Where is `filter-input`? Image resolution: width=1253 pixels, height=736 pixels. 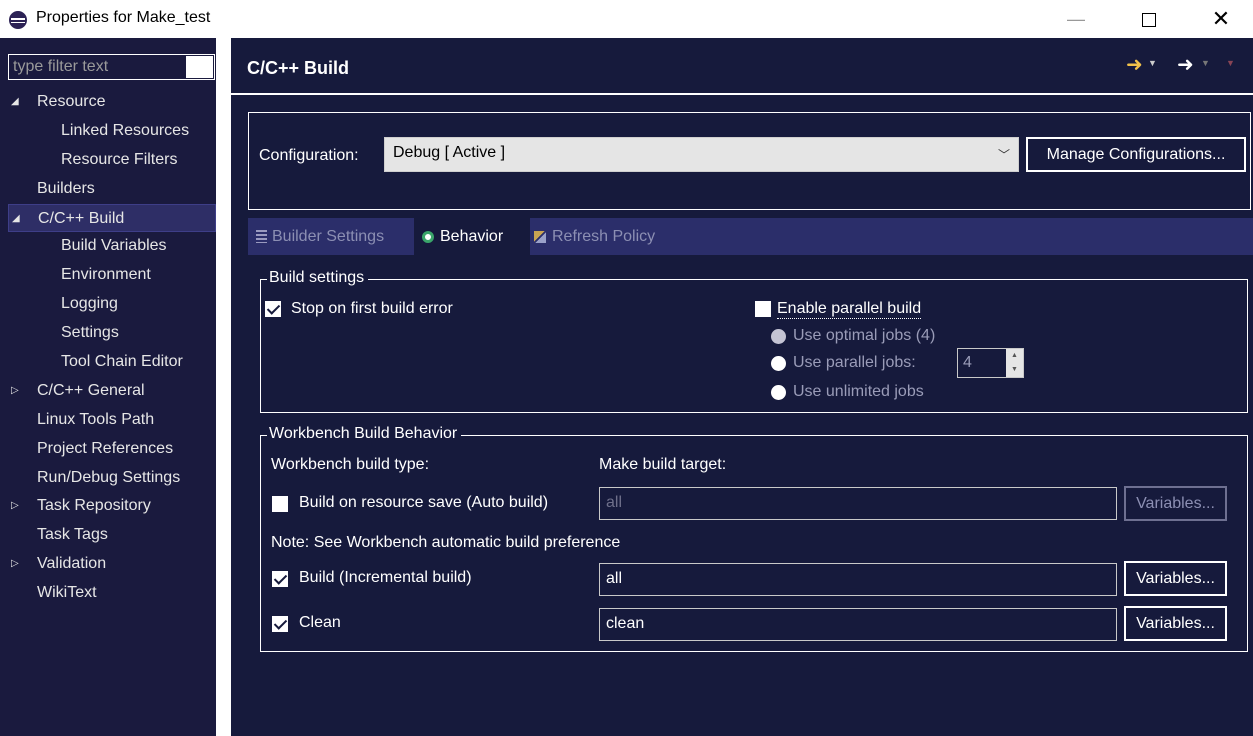 filter-input is located at coordinates (111, 67).